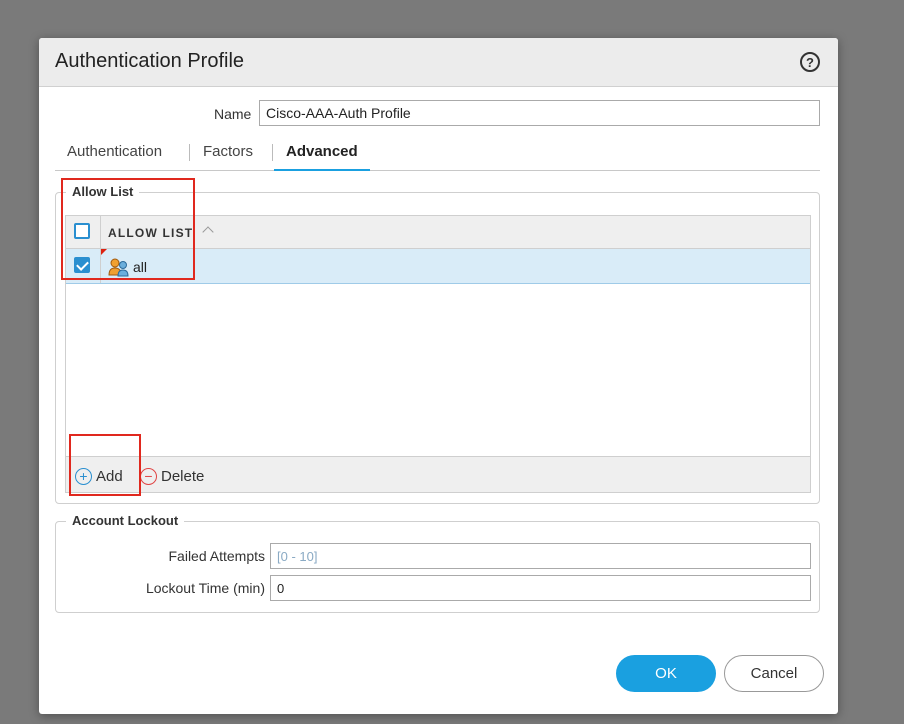 This screenshot has width=904, height=724. Describe the element at coordinates (322, 156) in the screenshot. I see `tab-advanced: Advanced` at that location.